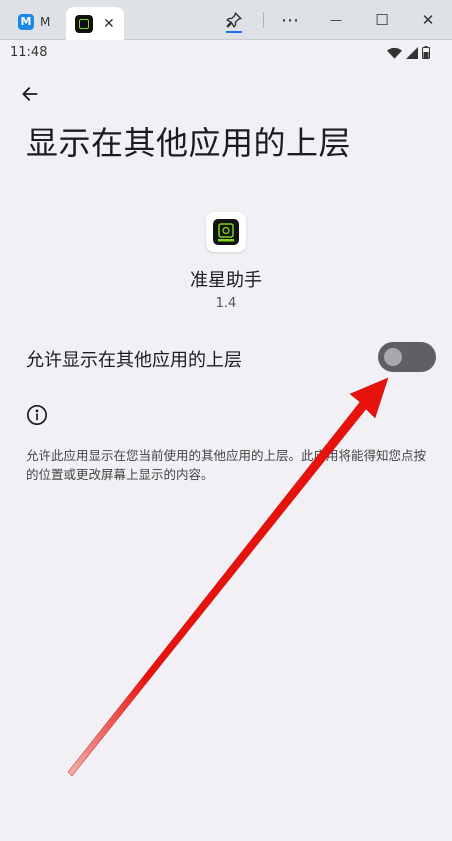 This screenshot has width=452, height=841. Describe the element at coordinates (407, 357) in the screenshot. I see `overlay-permission-toggle` at that location.